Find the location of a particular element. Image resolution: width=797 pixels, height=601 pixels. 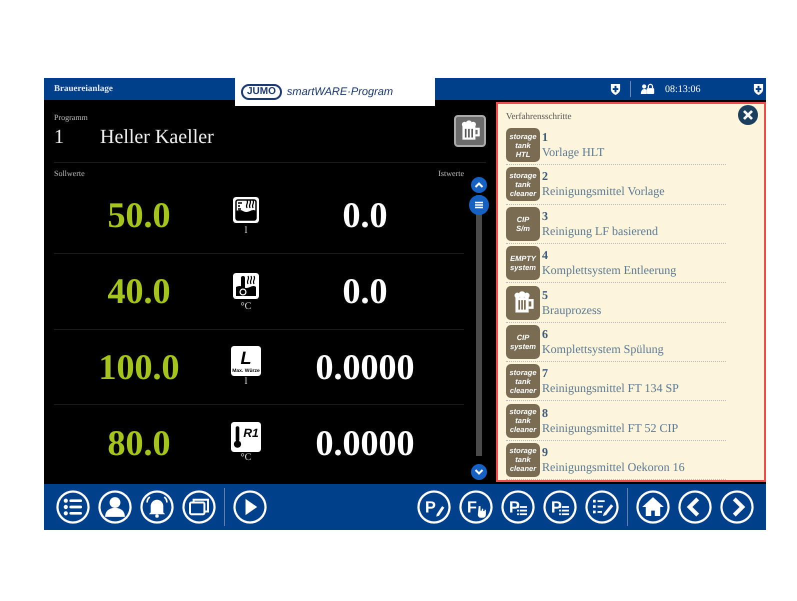

list-pencil-icon is located at coordinates (602, 507).